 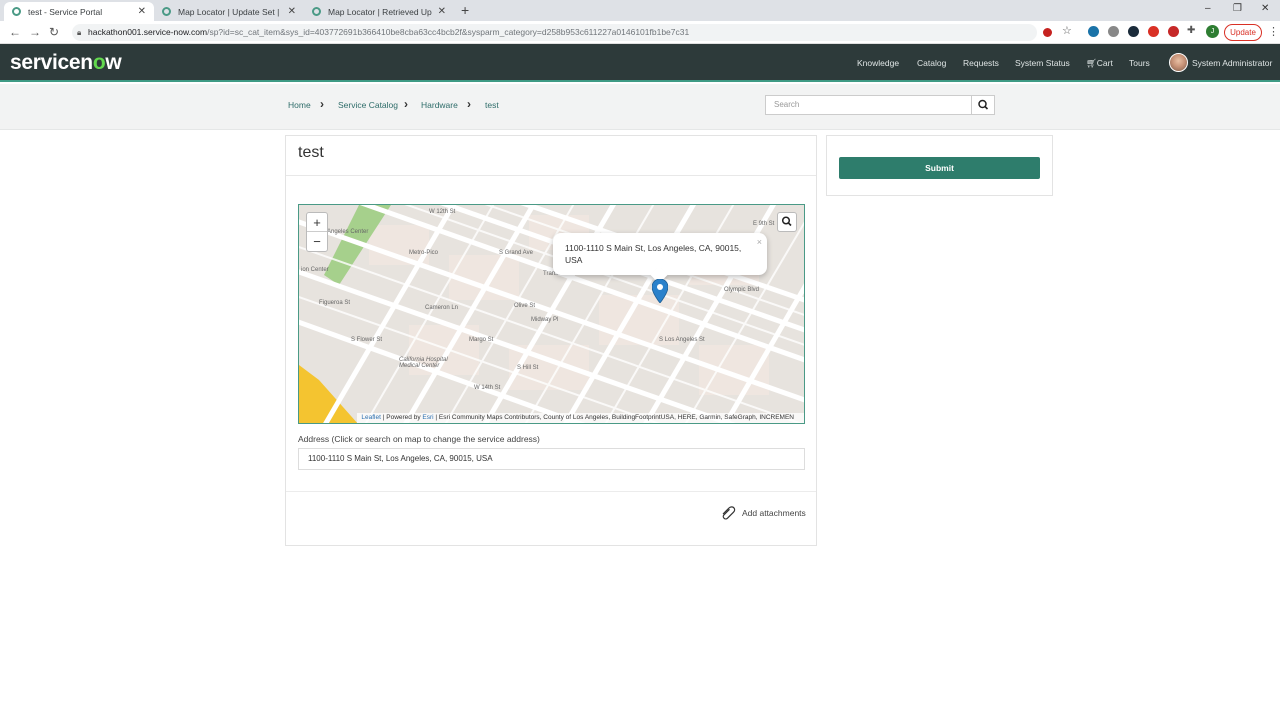 I want to click on breadcrumb-home: Home, so click(x=299, y=105).